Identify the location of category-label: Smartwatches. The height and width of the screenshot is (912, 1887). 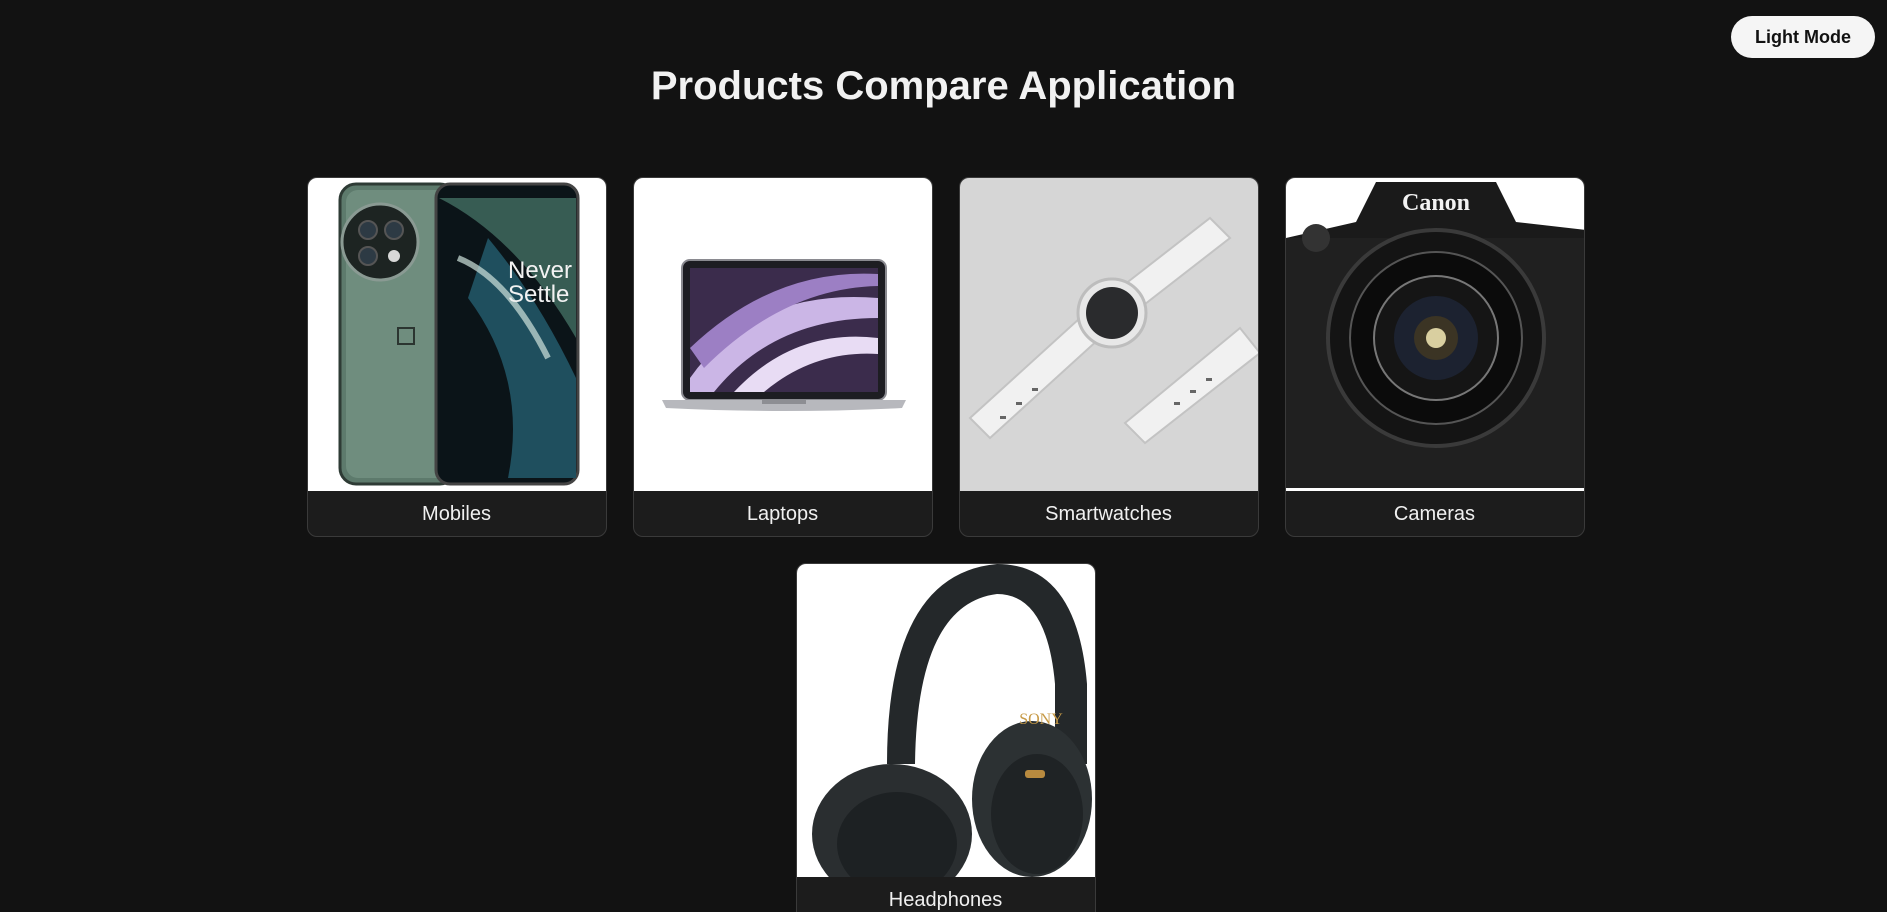
(1108, 514).